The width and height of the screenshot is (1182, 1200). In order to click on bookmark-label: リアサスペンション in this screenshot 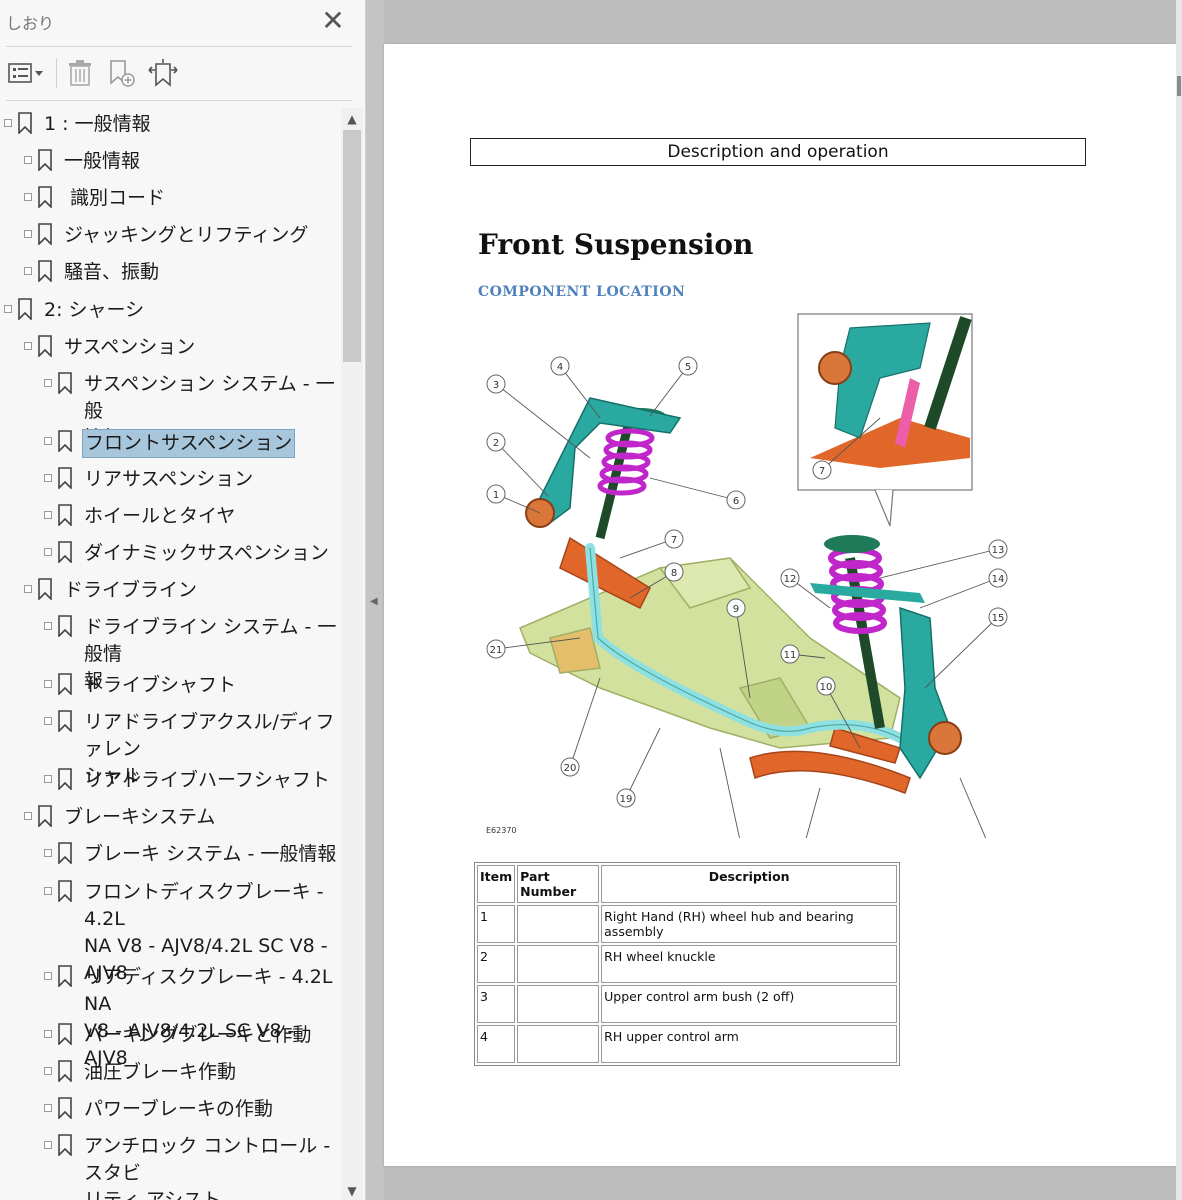, I will do `click(168, 479)`.